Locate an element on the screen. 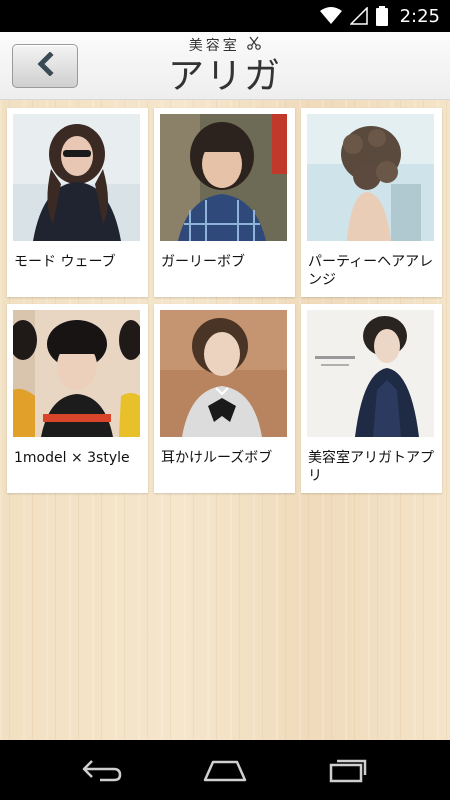 The height and width of the screenshot is (800, 450). card-label: 1model × 3style is located at coordinates (72, 458).